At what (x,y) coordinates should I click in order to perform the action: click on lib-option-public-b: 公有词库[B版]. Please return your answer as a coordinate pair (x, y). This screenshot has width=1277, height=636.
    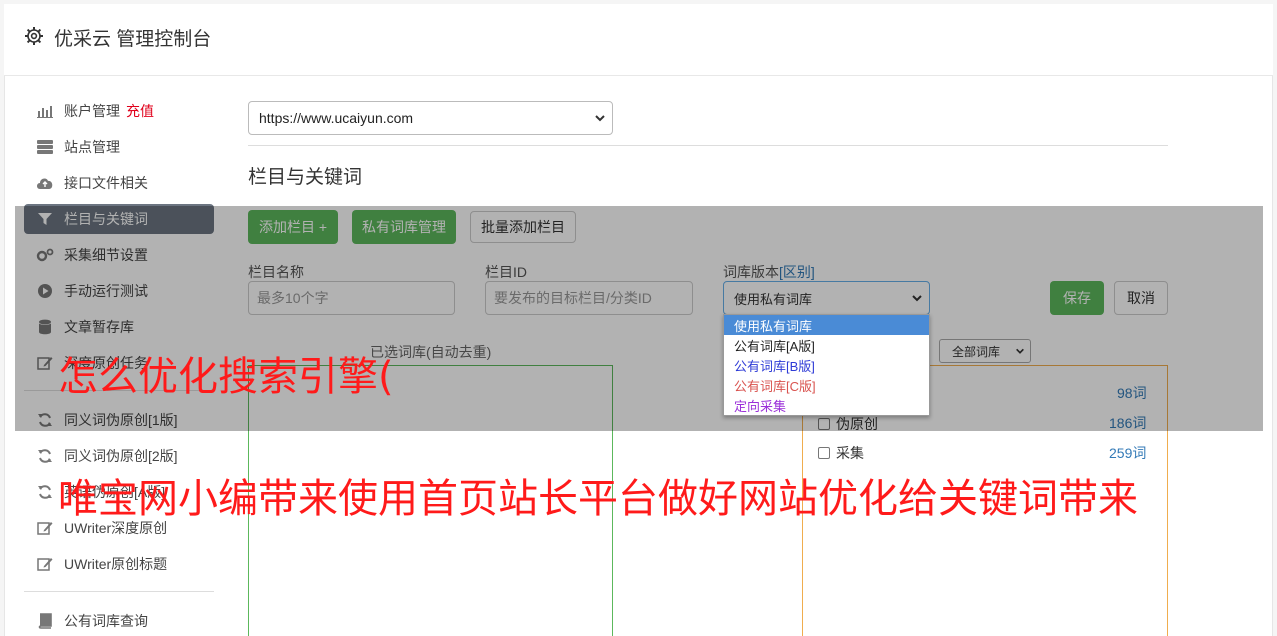
    Looking at the image, I should click on (826, 365).